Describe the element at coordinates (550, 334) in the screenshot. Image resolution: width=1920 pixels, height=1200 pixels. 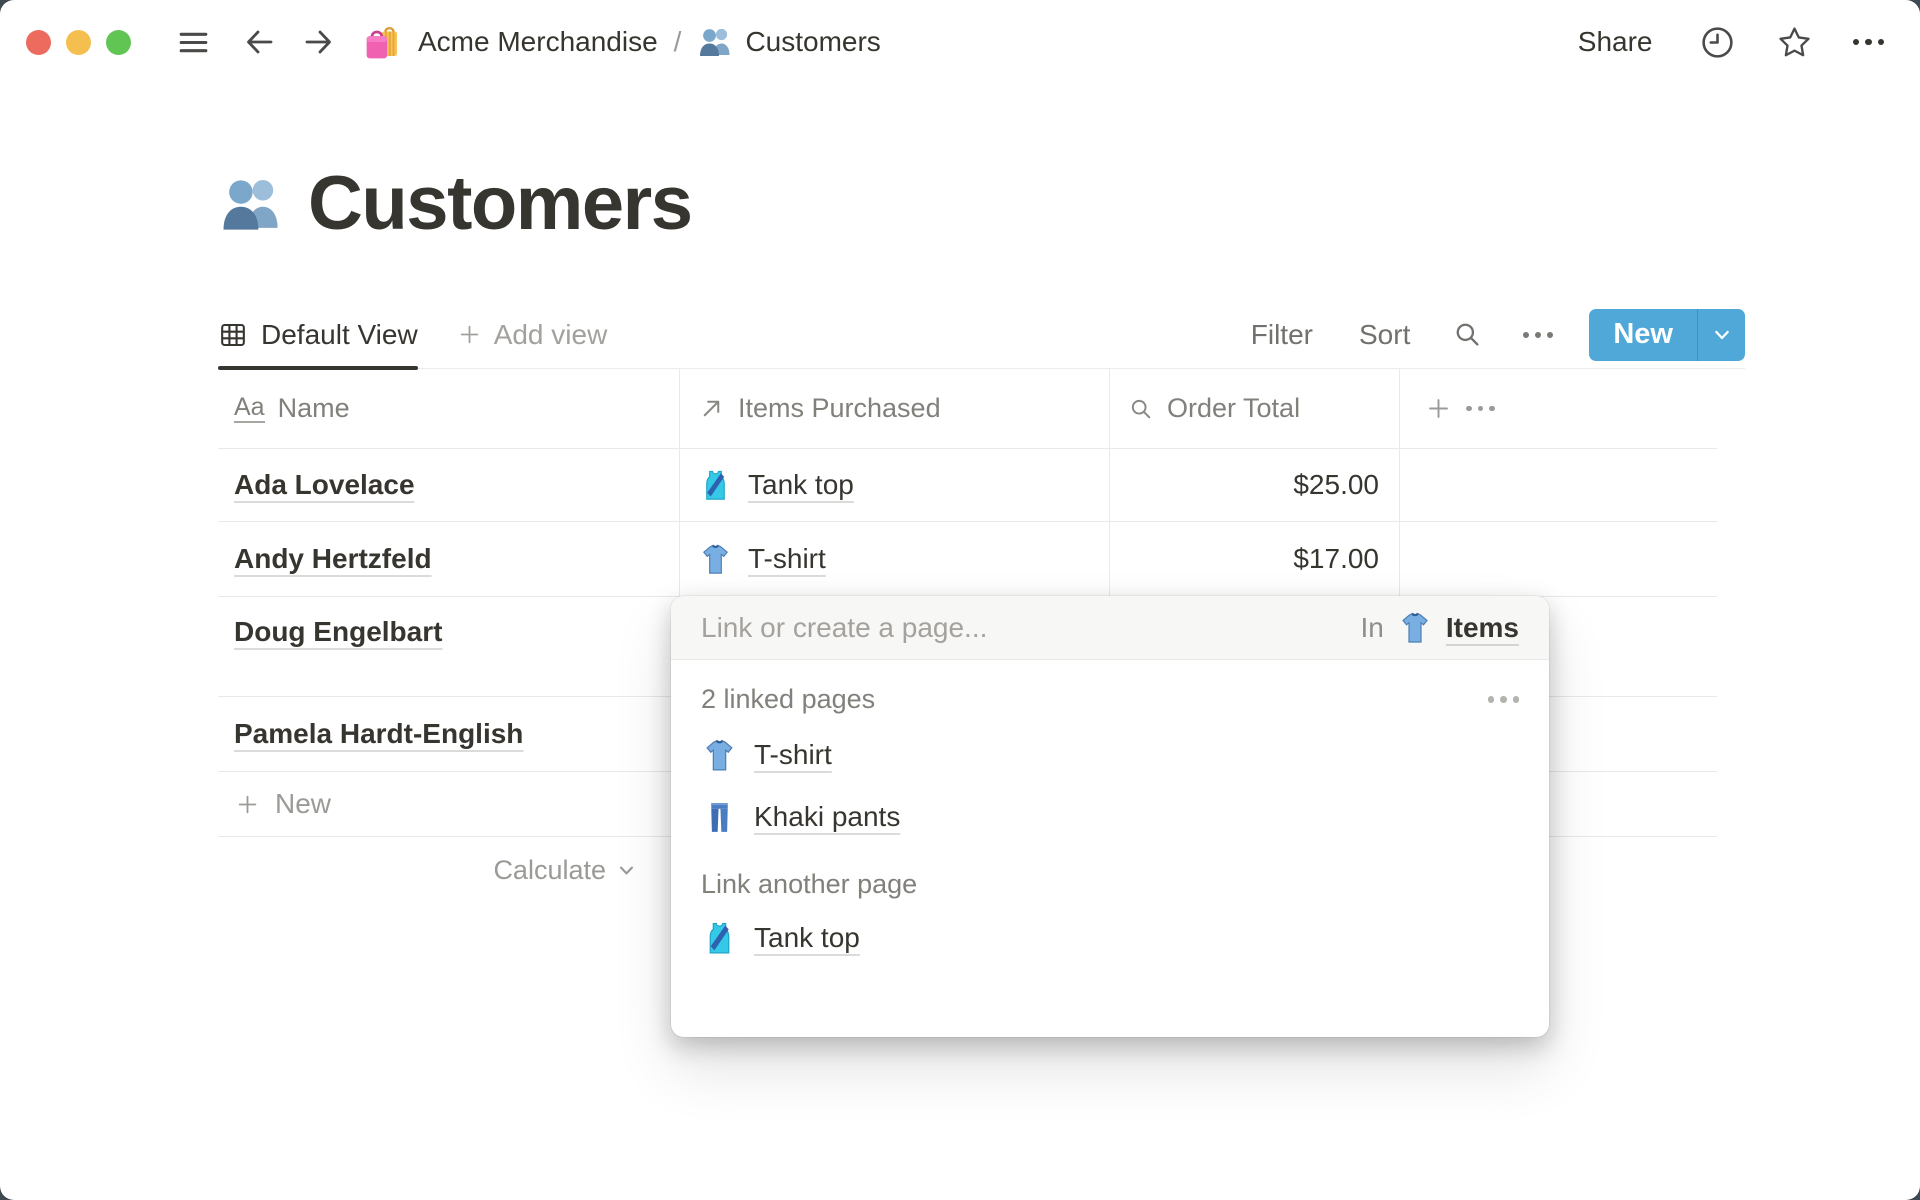
I see `add-view-label: Add view` at that location.